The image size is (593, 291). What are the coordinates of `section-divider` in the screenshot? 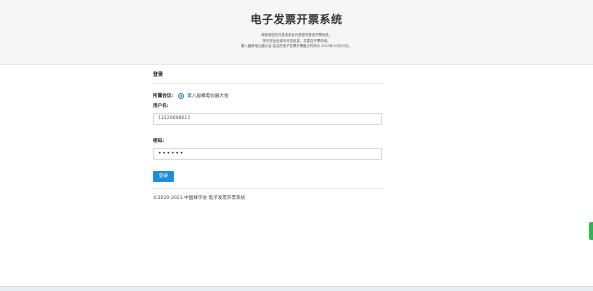 It's located at (268, 83).